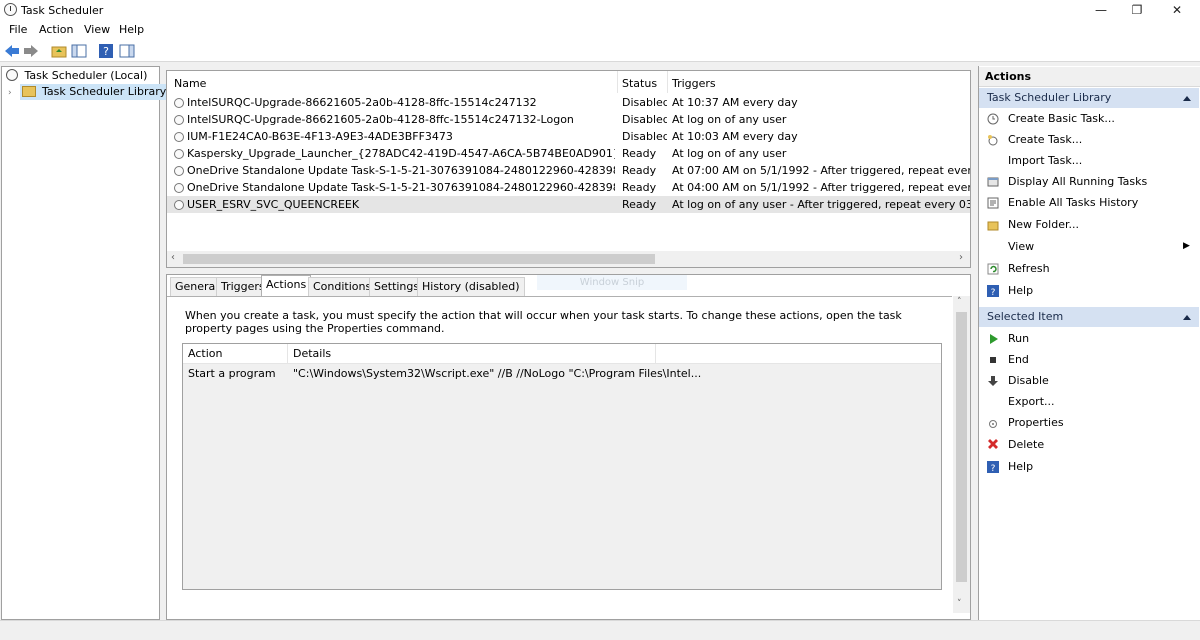 Image resolution: width=1200 pixels, height=640 pixels. What do you see at coordinates (97, 29) in the screenshot?
I see `menu-view: View` at bounding box center [97, 29].